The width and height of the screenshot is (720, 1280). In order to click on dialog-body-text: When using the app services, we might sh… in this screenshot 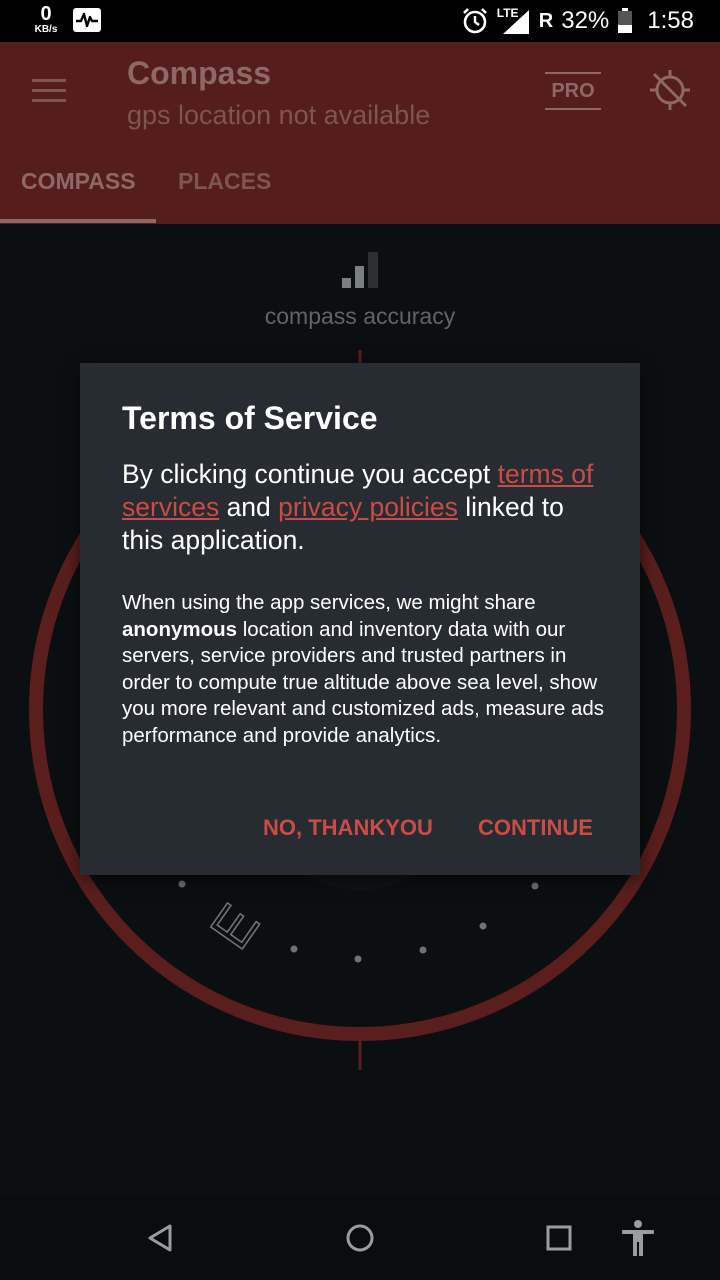, I will do `click(363, 669)`.